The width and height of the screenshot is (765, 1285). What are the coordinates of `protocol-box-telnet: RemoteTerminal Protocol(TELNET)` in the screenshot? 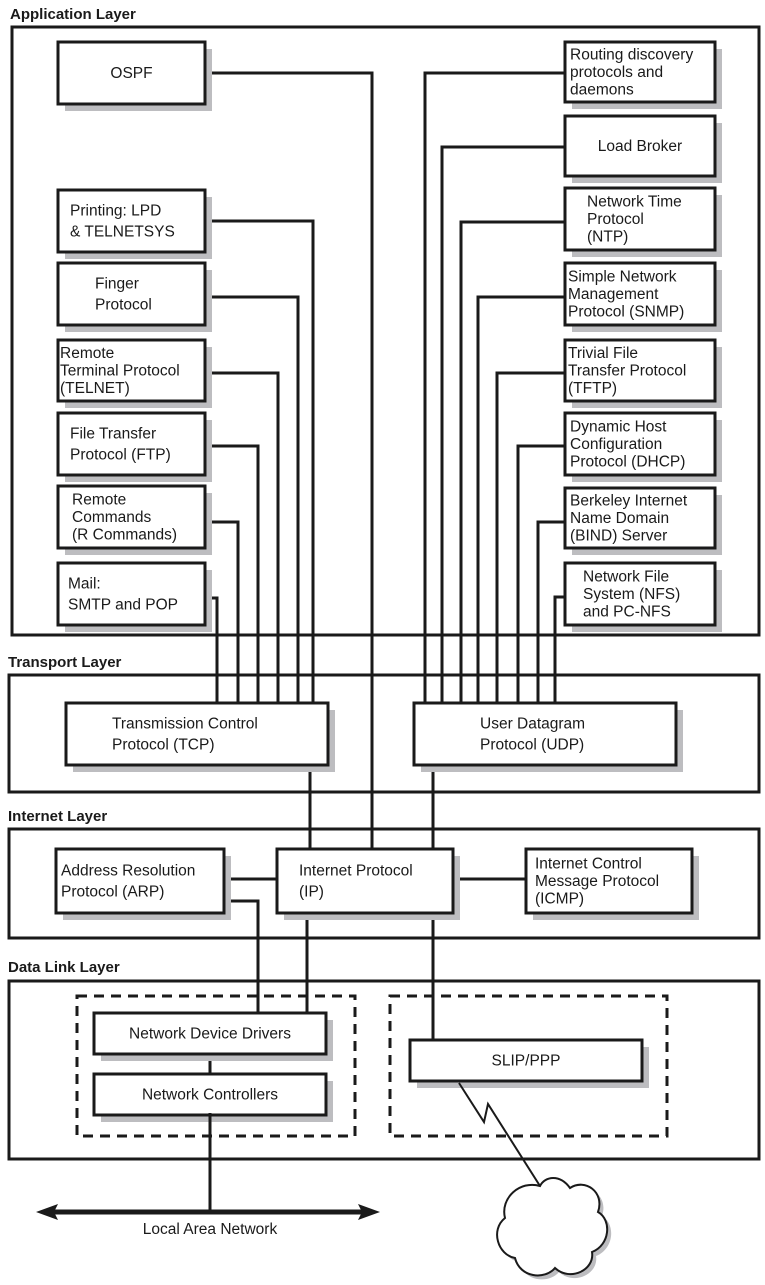 It's located at (134, 373).